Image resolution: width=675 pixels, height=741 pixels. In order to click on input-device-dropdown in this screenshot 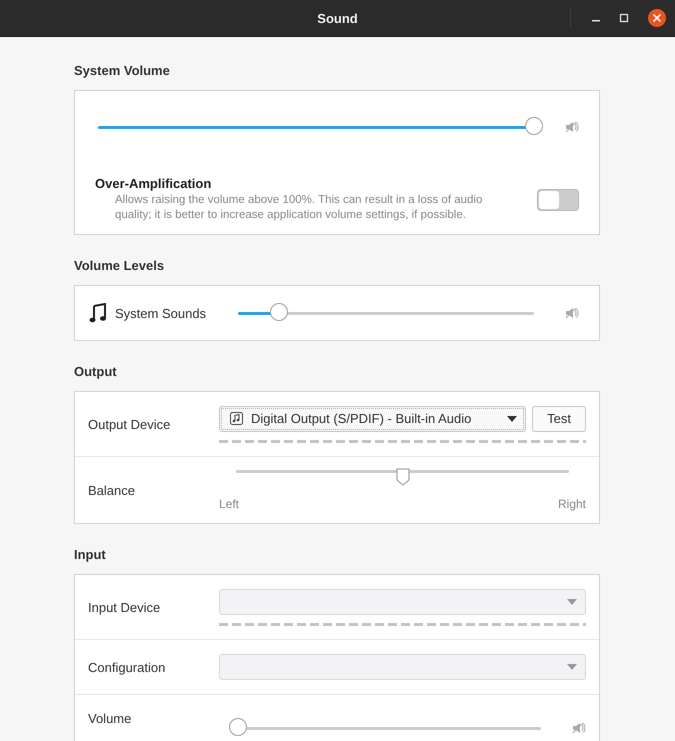, I will do `click(402, 601)`.